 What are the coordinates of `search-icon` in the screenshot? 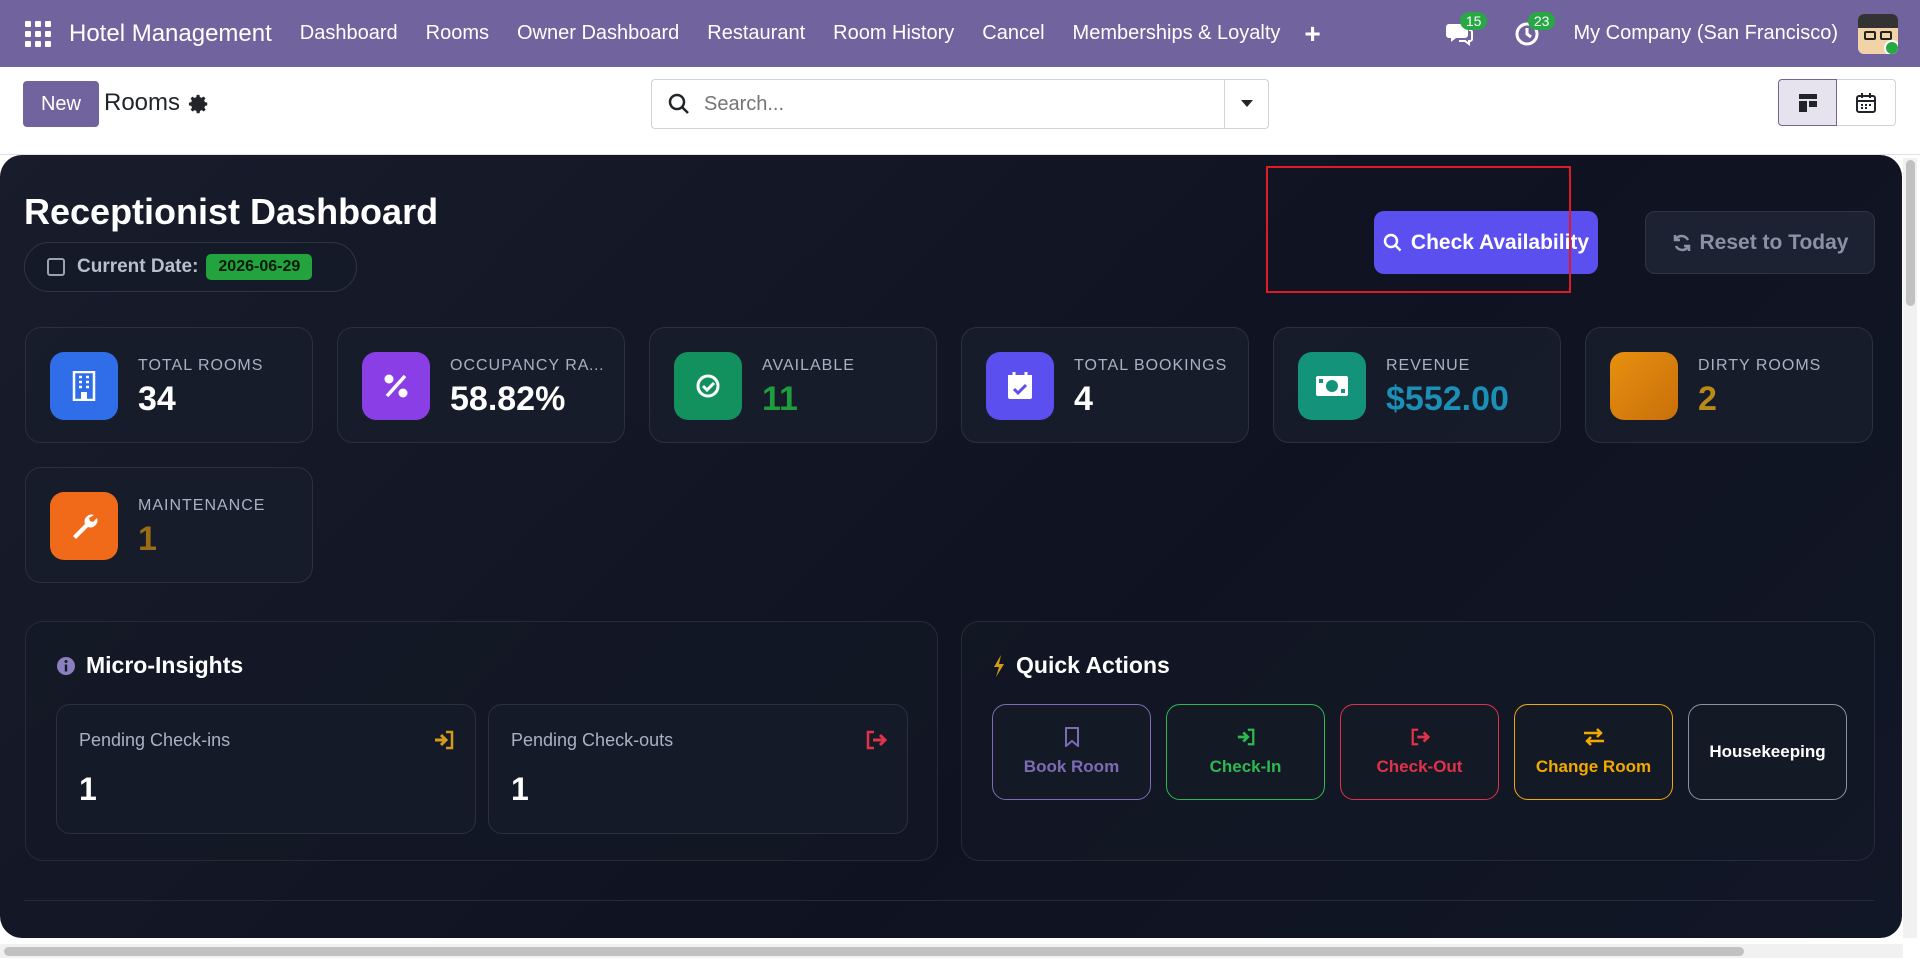 It's located at (678, 103).